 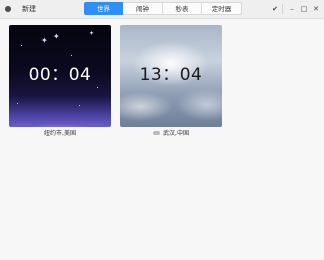 I want to click on header-bar: 新建 世界 闹钟 秒表 定时器 ✔ – □ ✕, so click(x=162, y=9).